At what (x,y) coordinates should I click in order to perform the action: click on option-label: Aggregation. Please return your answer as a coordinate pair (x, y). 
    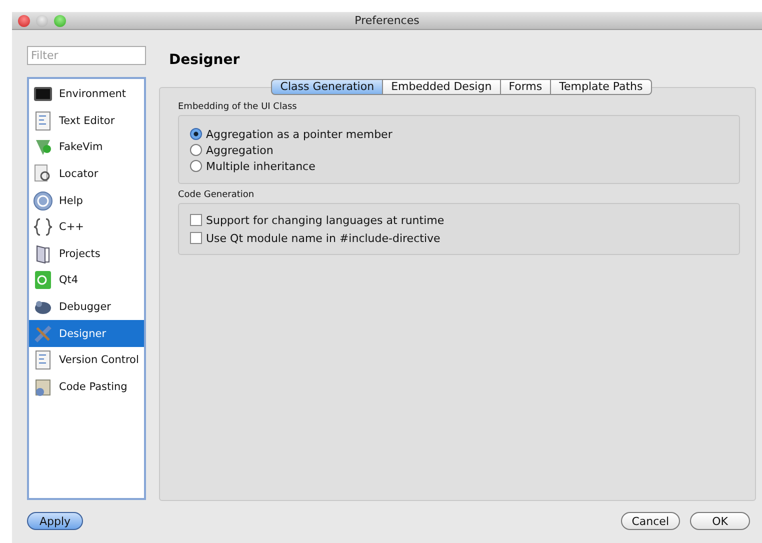
    Looking at the image, I should click on (240, 150).